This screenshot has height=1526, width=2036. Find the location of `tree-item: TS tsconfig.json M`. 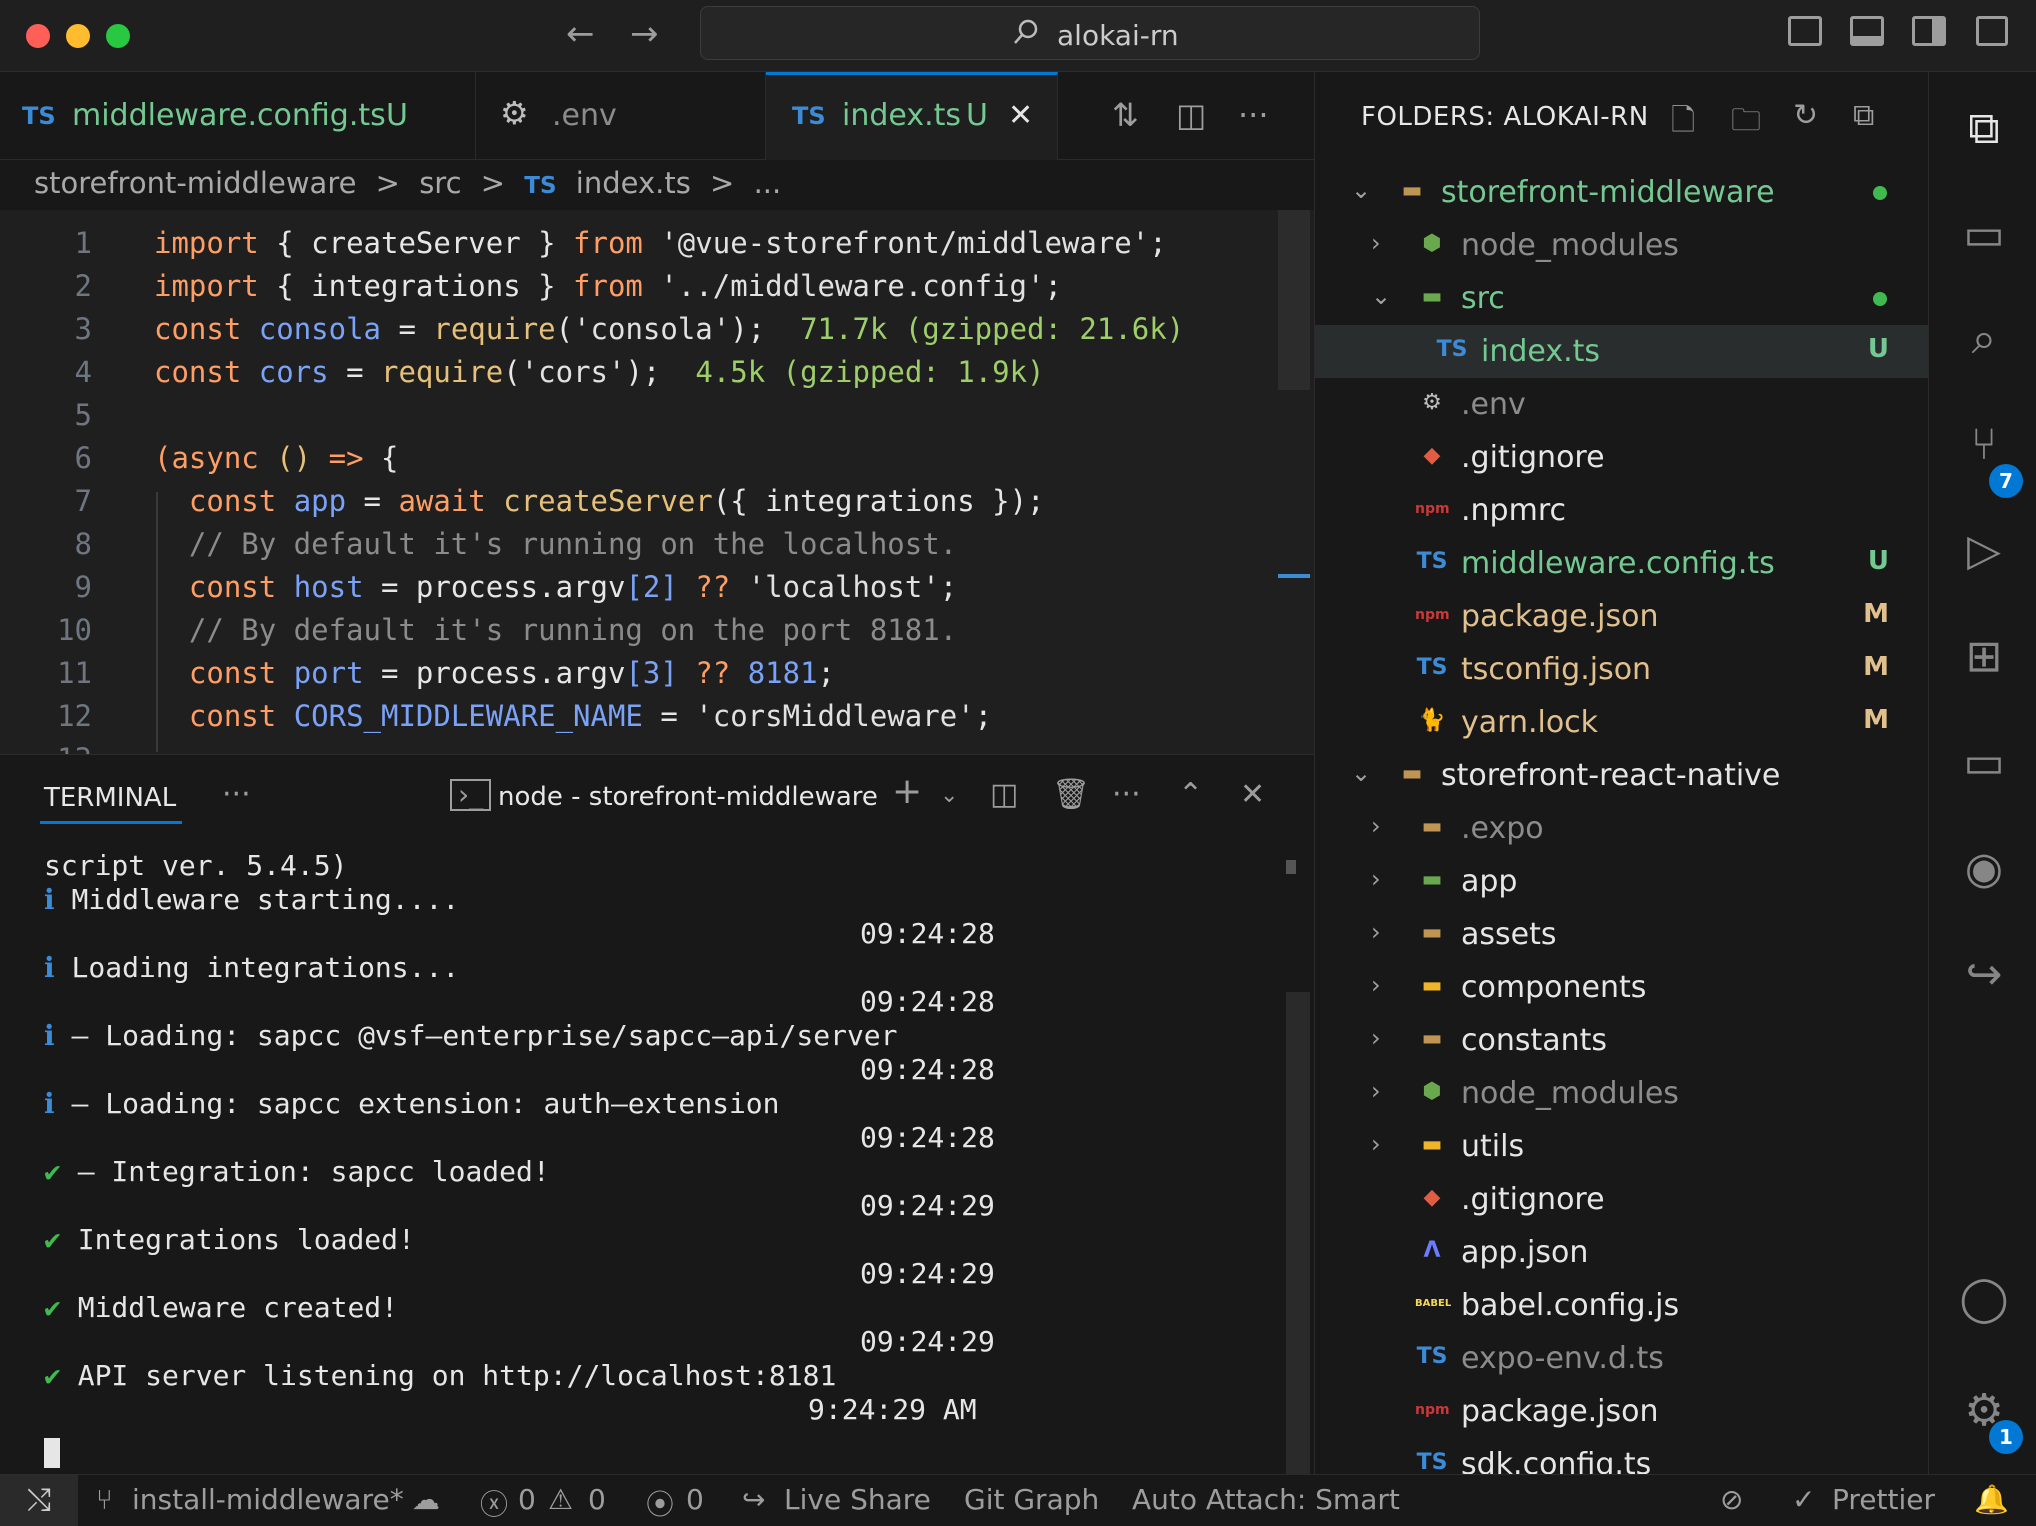

tree-item: TS tsconfig.json M is located at coordinates (1621, 669).